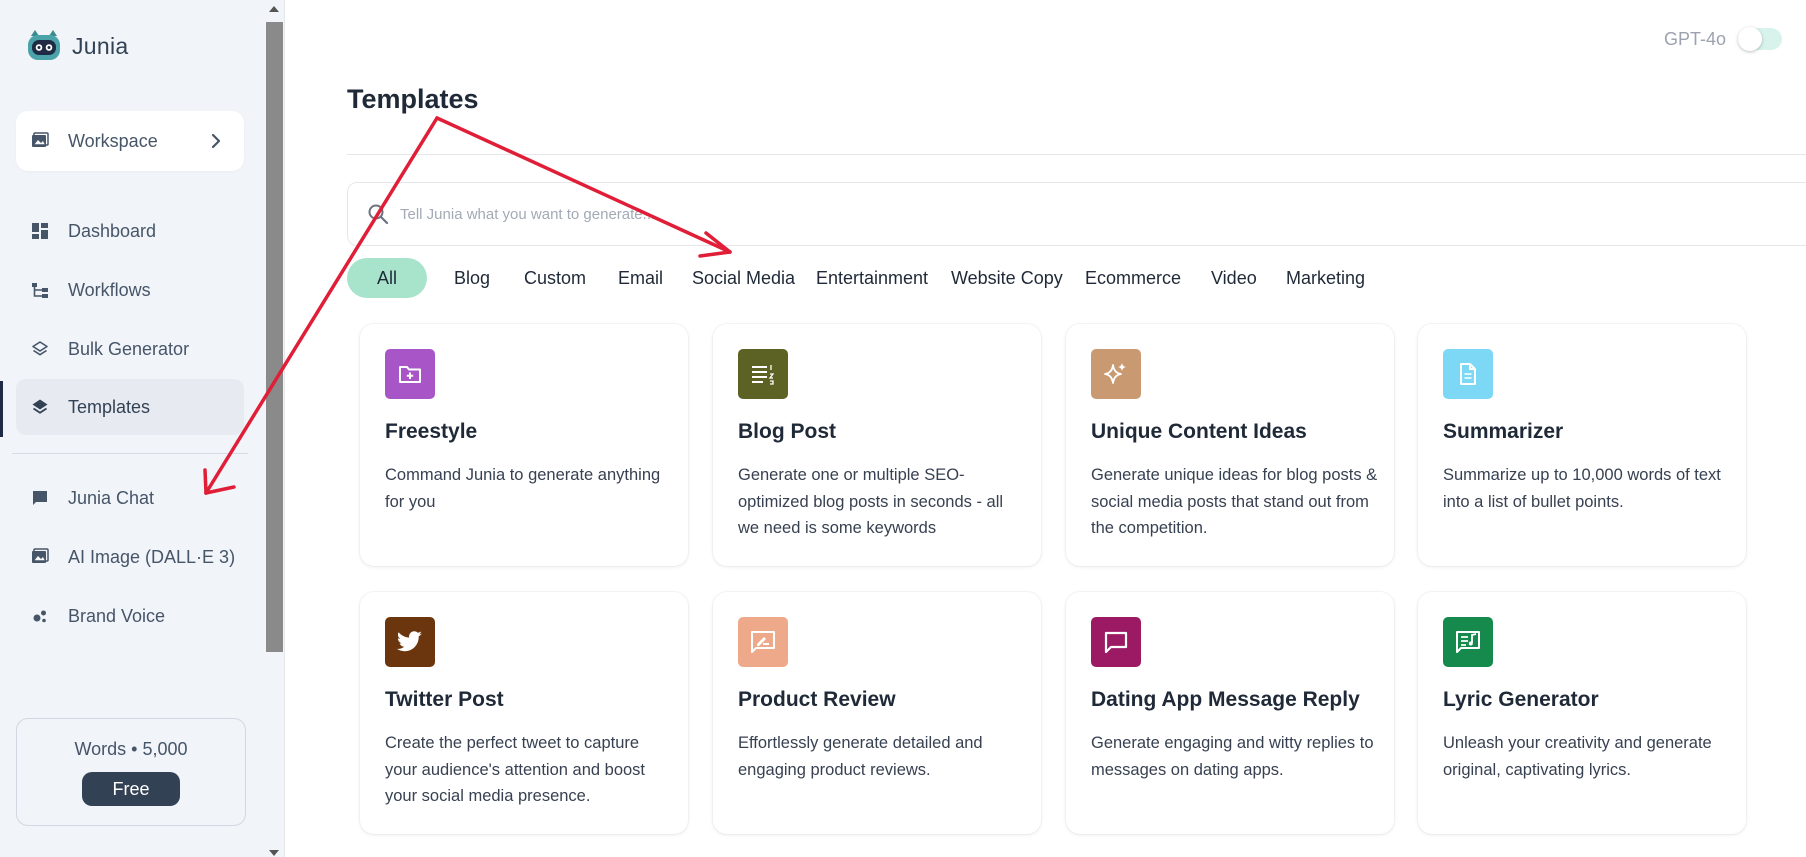  I want to click on tab-video: Video, so click(1234, 278).